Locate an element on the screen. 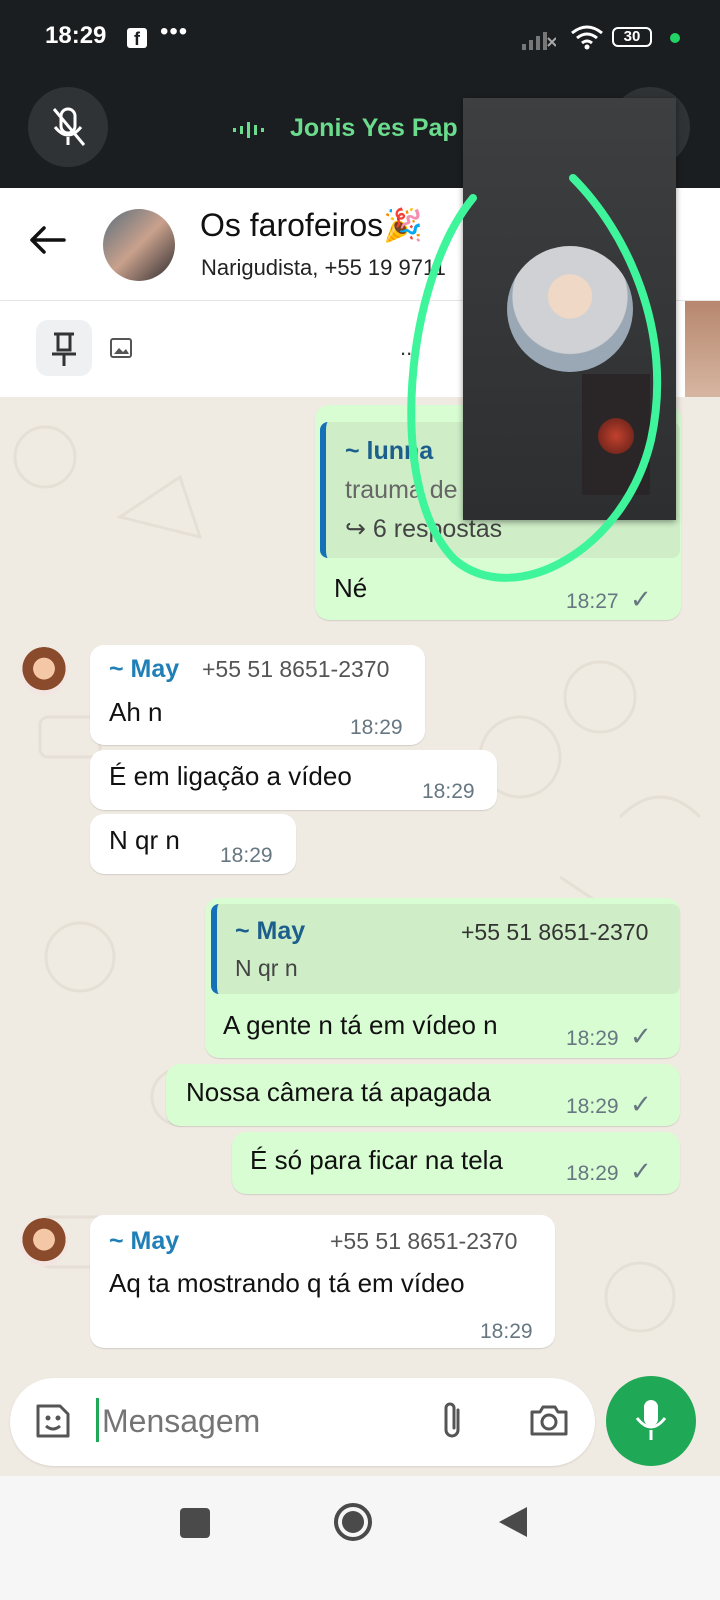  message-text: Ah n is located at coordinates (136, 712).